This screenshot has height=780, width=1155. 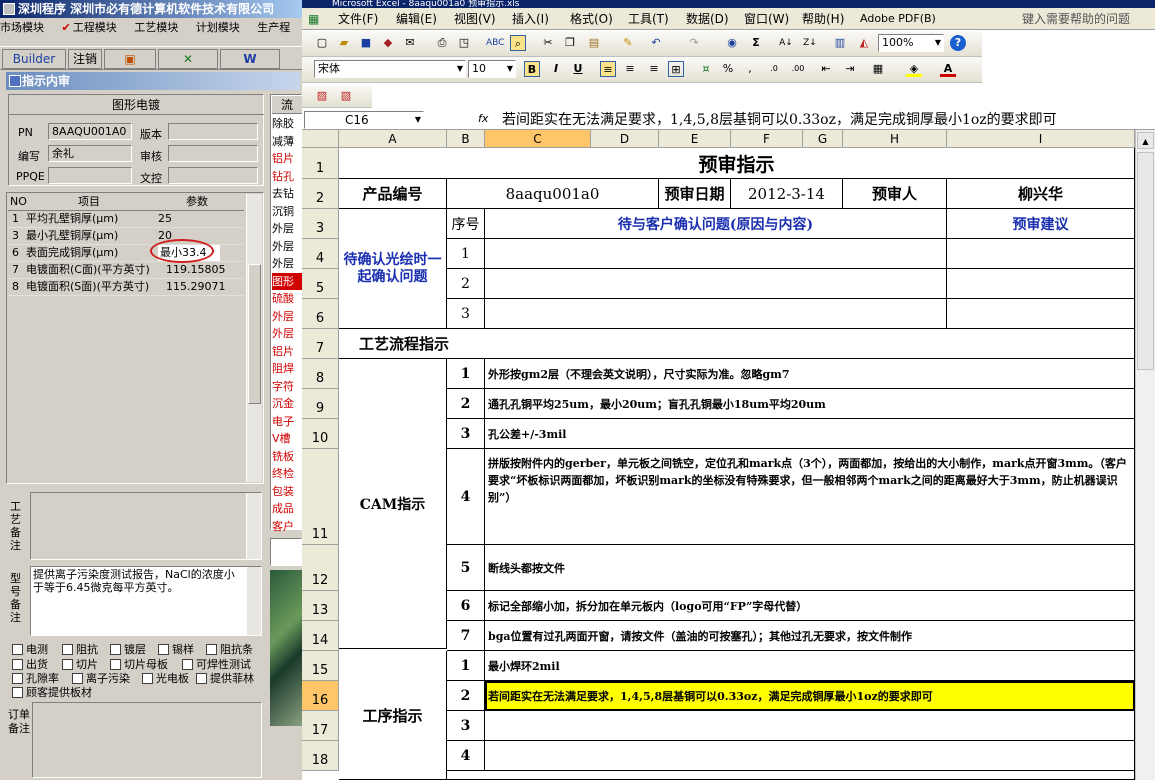 What do you see at coordinates (766, 19) in the screenshot?
I see `menu-window: 窗口(W)` at bounding box center [766, 19].